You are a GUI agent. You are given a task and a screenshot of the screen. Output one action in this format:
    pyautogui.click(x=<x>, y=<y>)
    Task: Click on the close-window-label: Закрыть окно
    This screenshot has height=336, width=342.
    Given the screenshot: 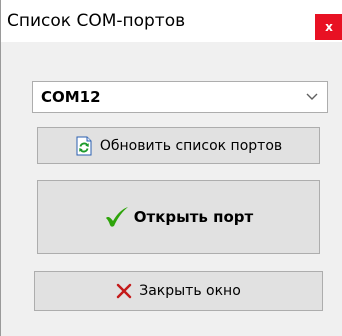 What is the action you would take?
    pyautogui.click(x=190, y=291)
    